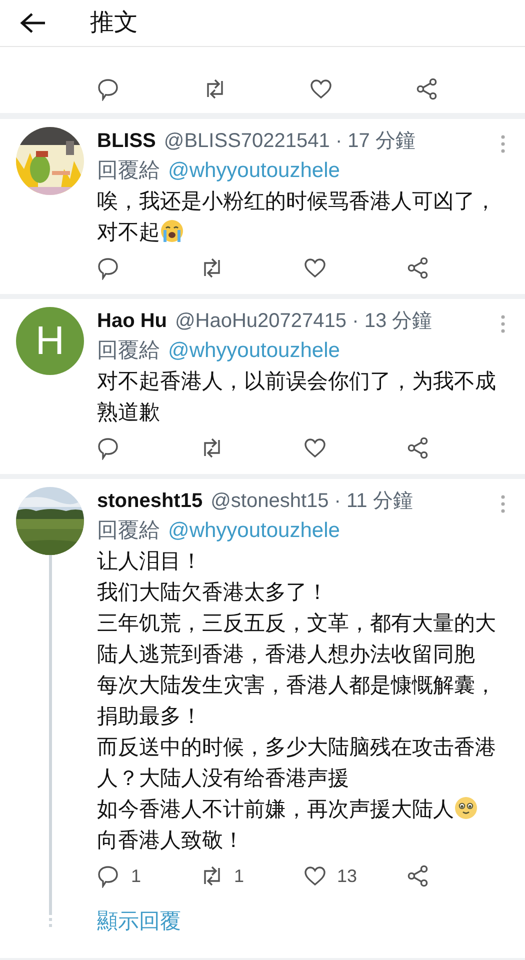 This screenshot has width=525, height=960. I want to click on tweet-text: 对不起香港人，以前误会你们了，为我不成熟道歉, so click(296, 397).